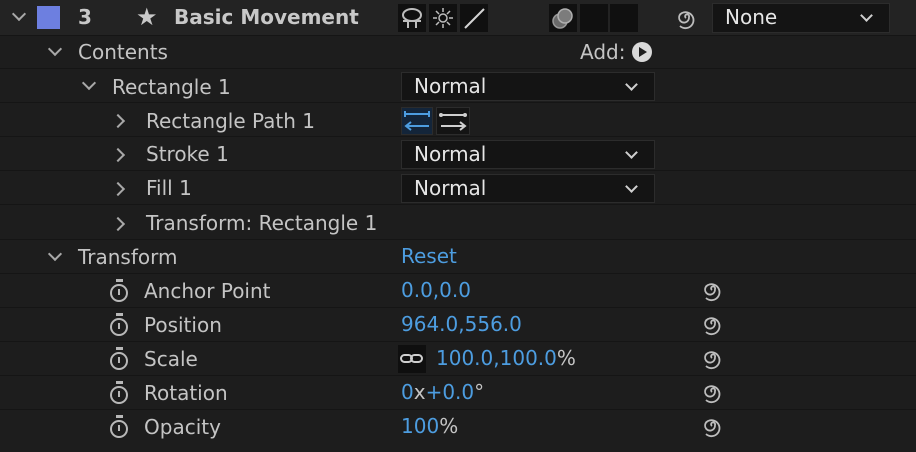 This screenshot has width=916, height=452. Describe the element at coordinates (118, 155) in the screenshot. I see `stroke-chevron-icon` at that location.